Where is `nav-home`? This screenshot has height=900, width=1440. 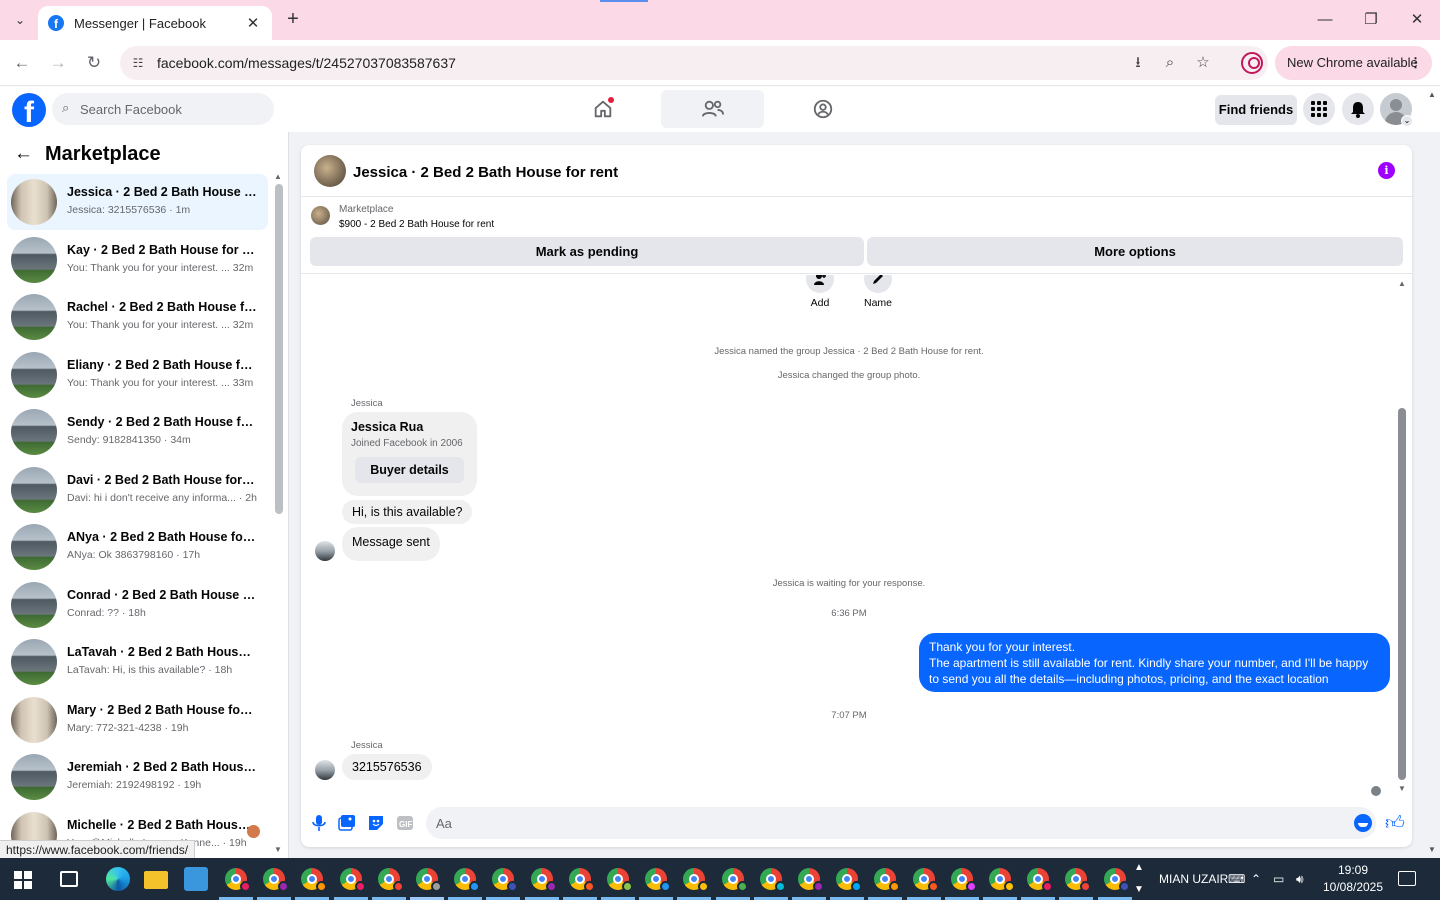 nav-home is located at coordinates (602, 109).